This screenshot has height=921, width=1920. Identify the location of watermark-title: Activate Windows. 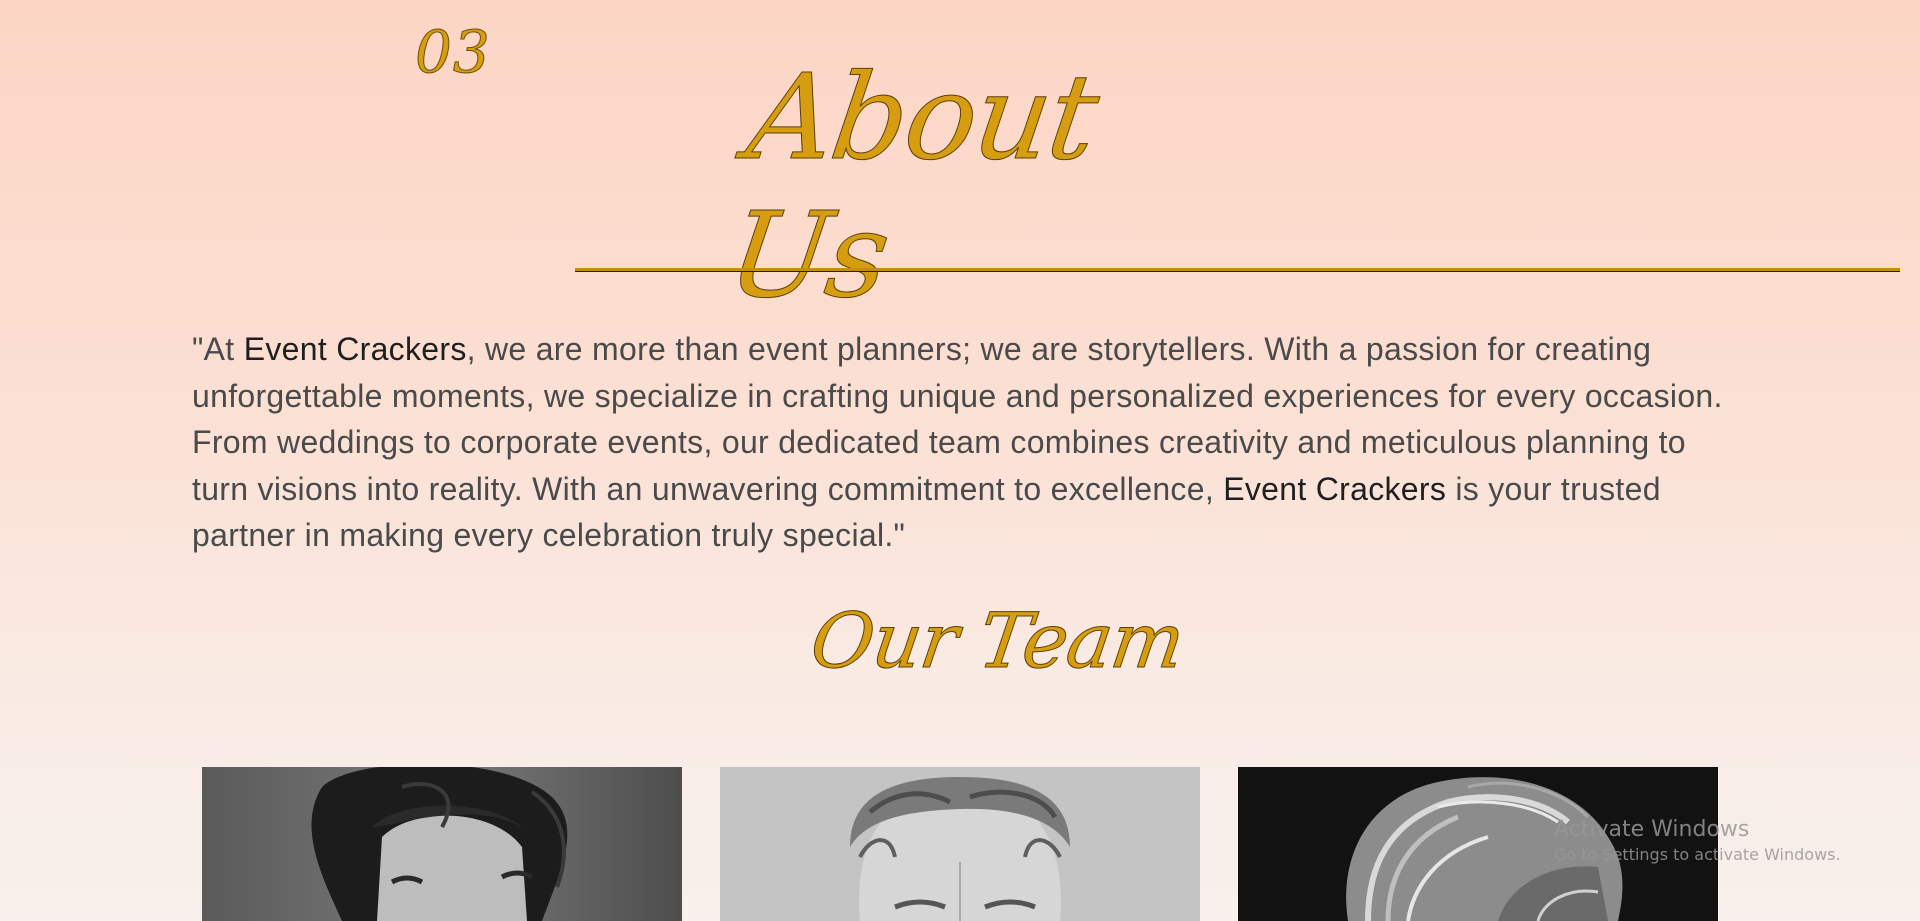
(1652, 829).